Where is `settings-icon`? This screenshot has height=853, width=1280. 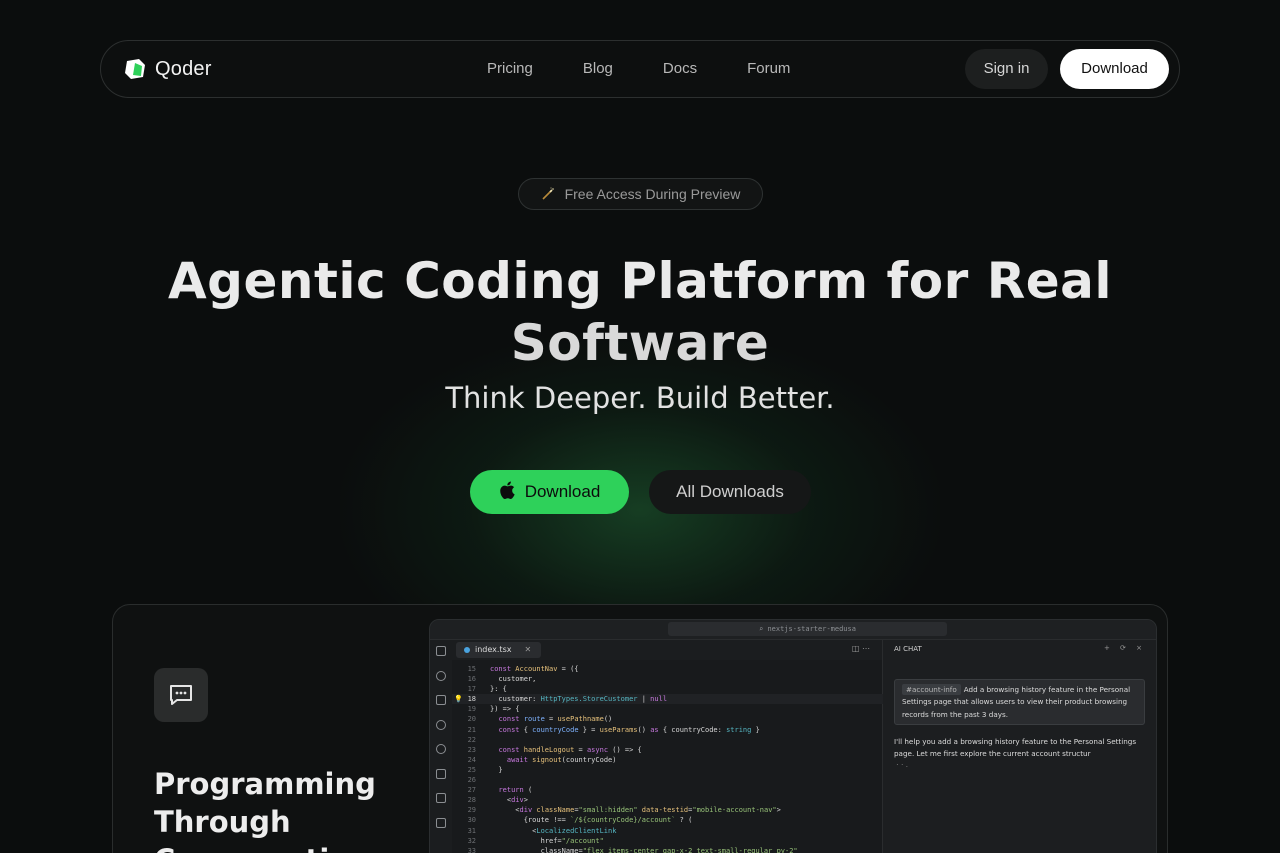 settings-icon is located at coordinates (441, 749).